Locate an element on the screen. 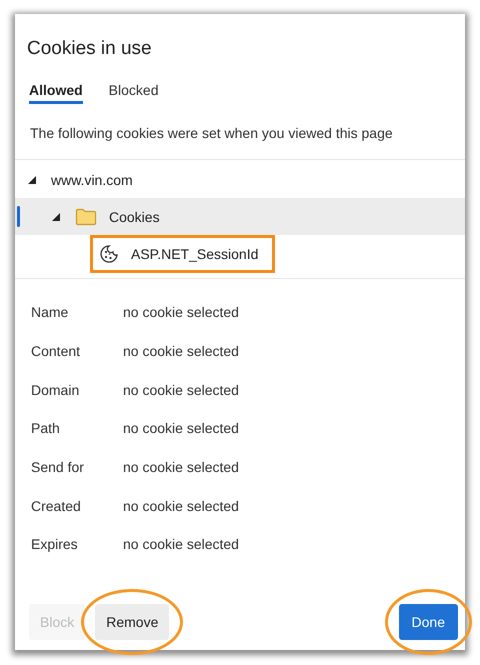 The height and width of the screenshot is (665, 480). detail-label: Send for is located at coordinates (58, 467).